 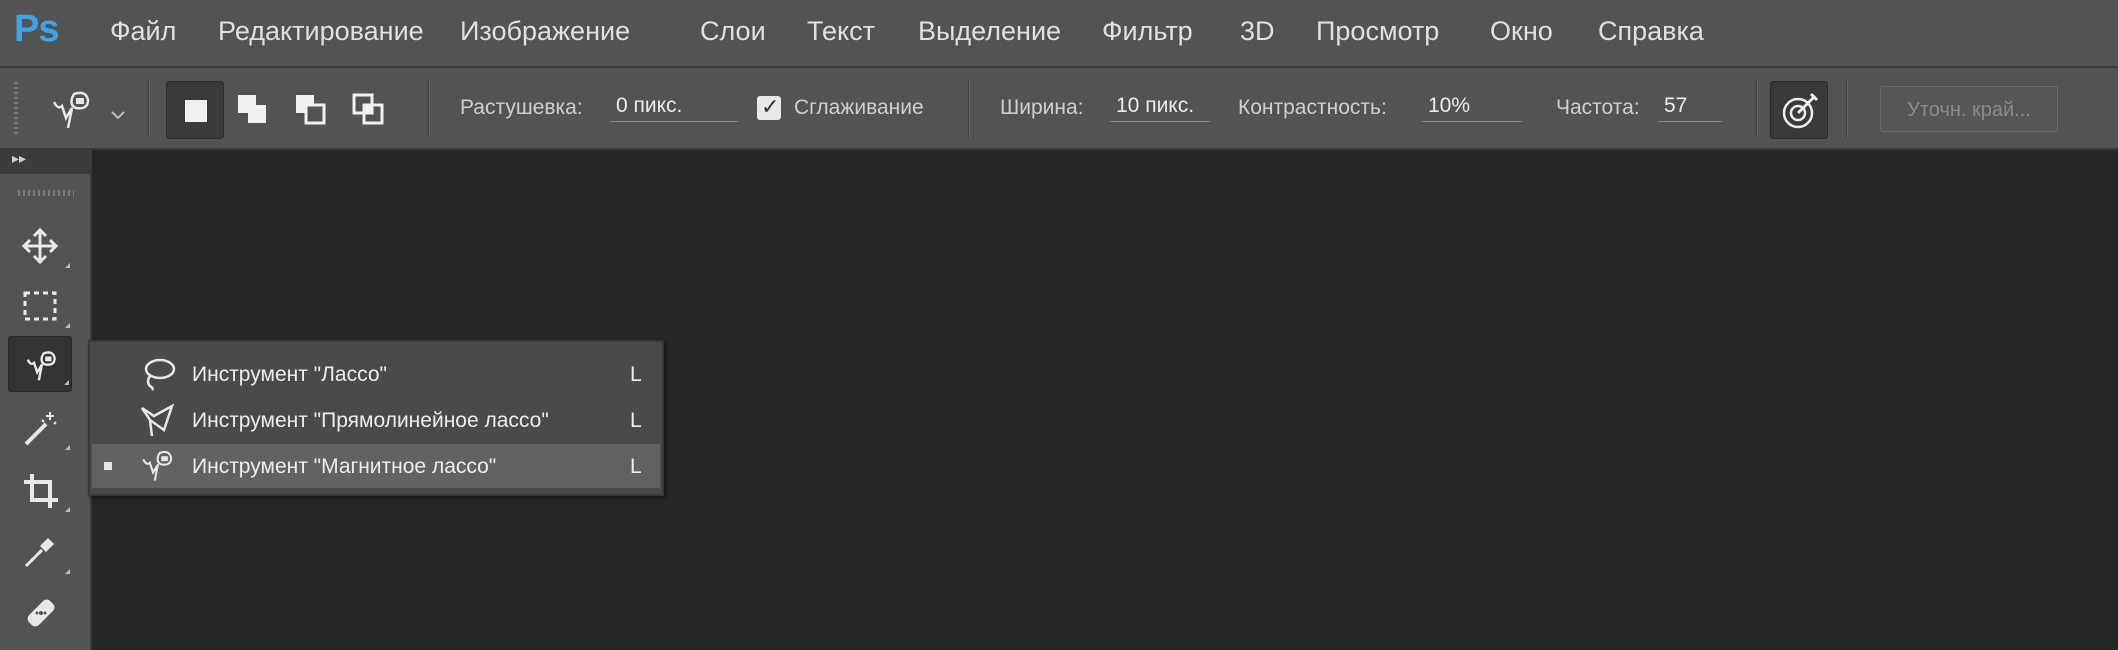 I want to click on flyout-item-label: Инструмент "Лассо", so click(x=289, y=374).